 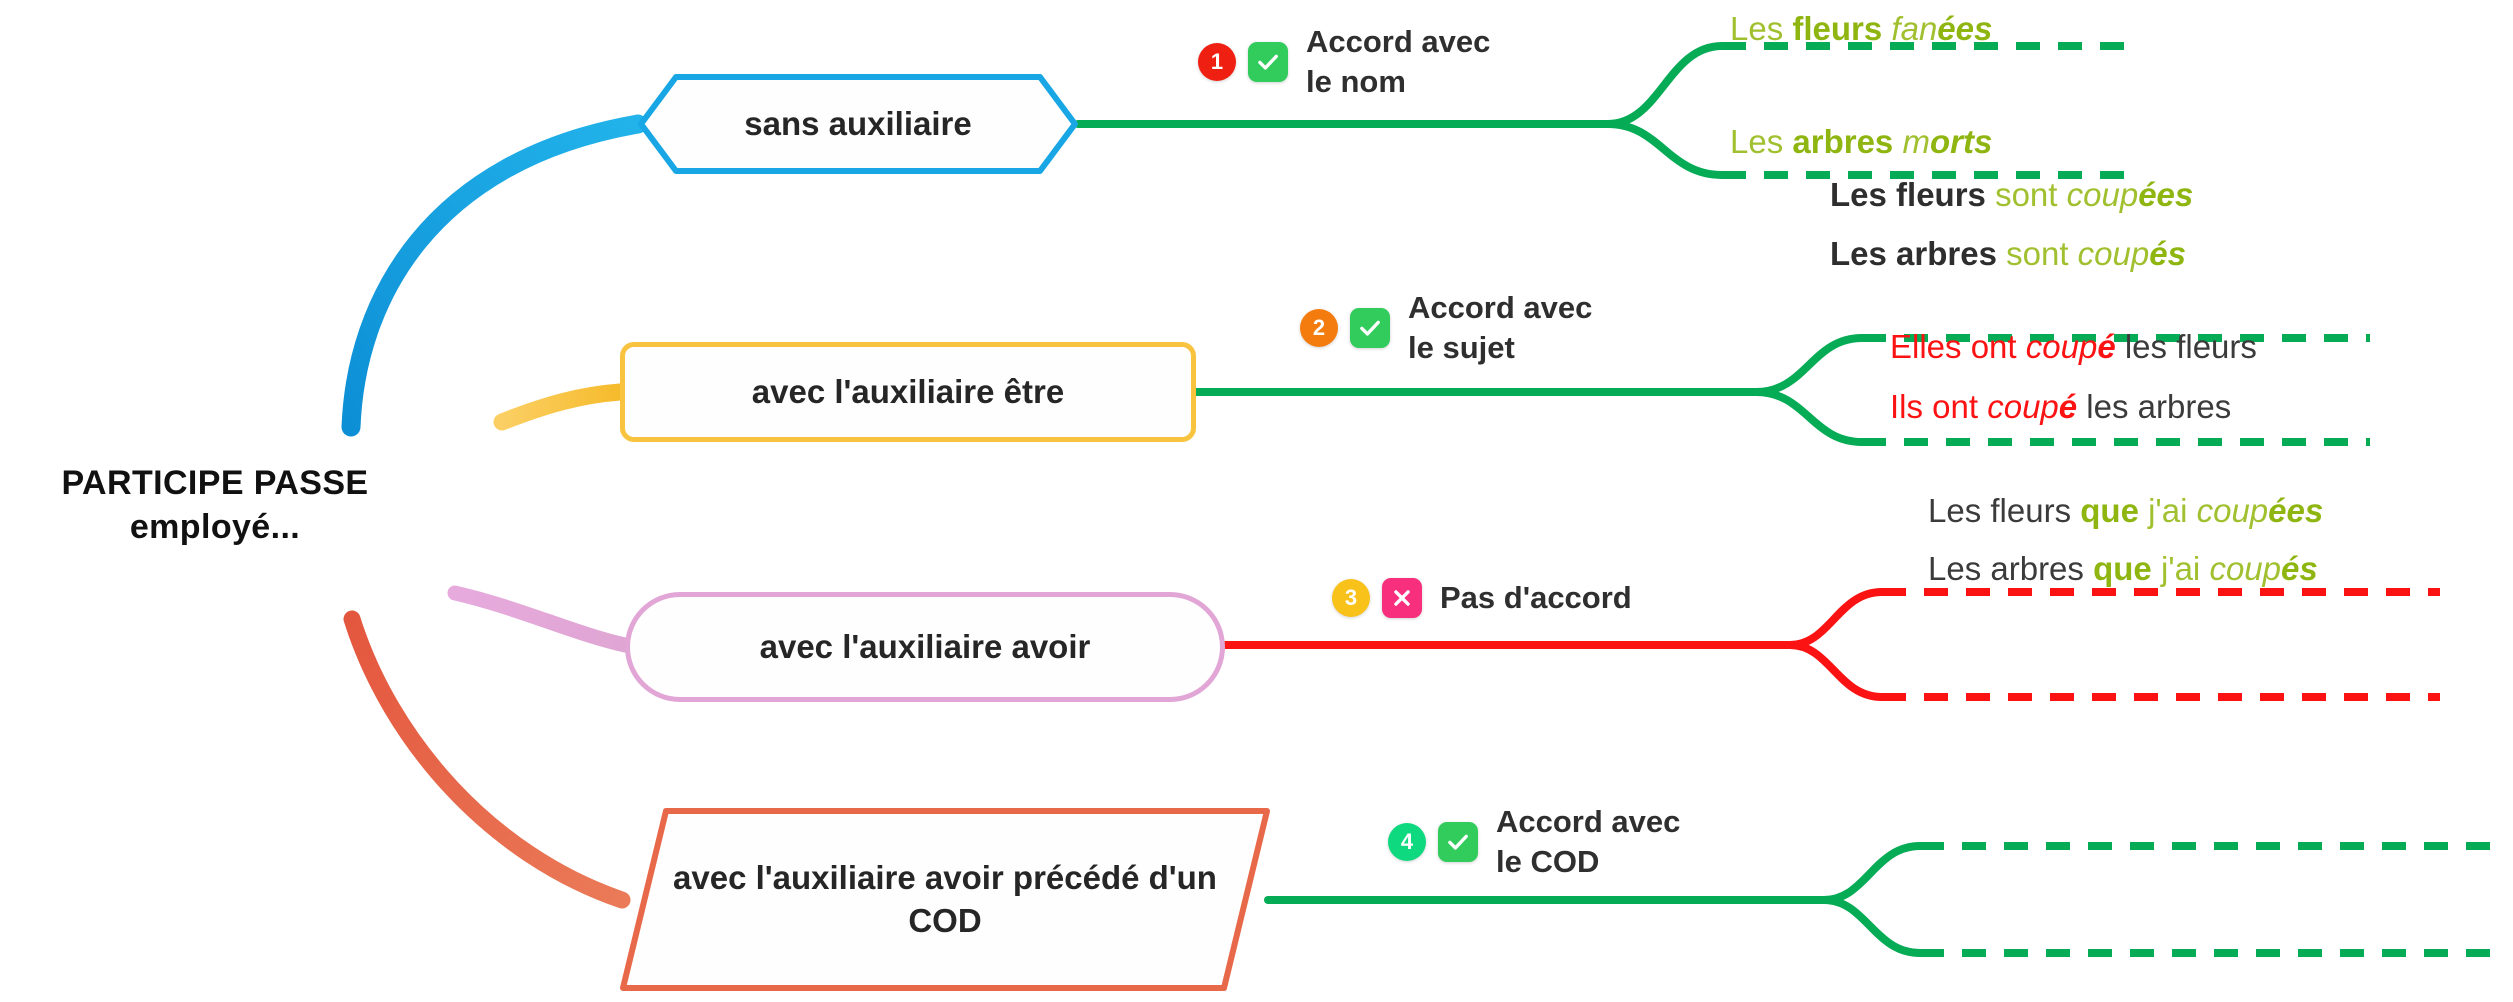 I want to click on example-text: Les fleurs fanées, so click(x=1861, y=28).